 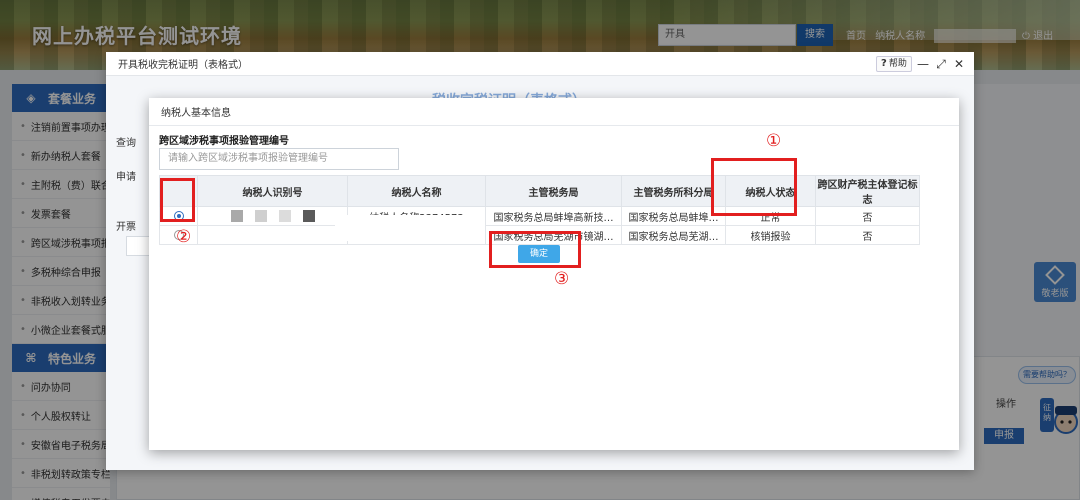 What do you see at coordinates (126, 143) in the screenshot?
I see `query-label: 查询` at bounding box center [126, 143].